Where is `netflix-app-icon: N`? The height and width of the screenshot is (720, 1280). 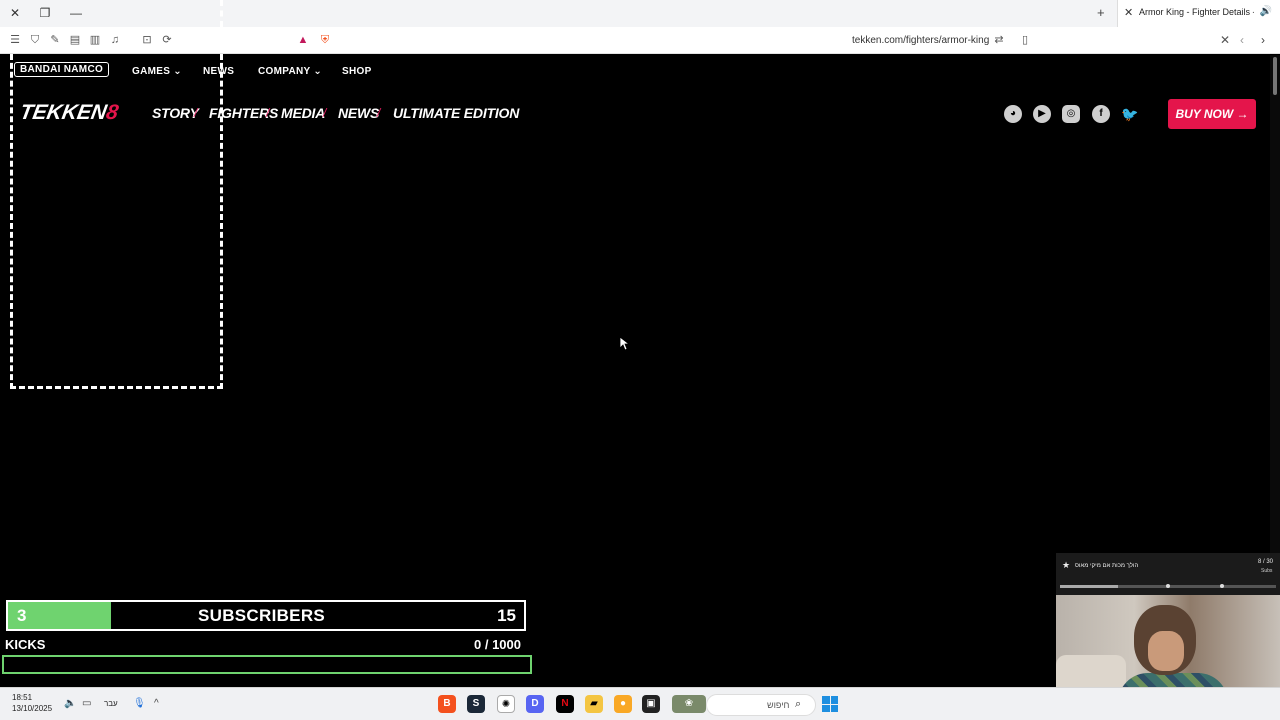
netflix-app-icon: N is located at coordinates (565, 704).